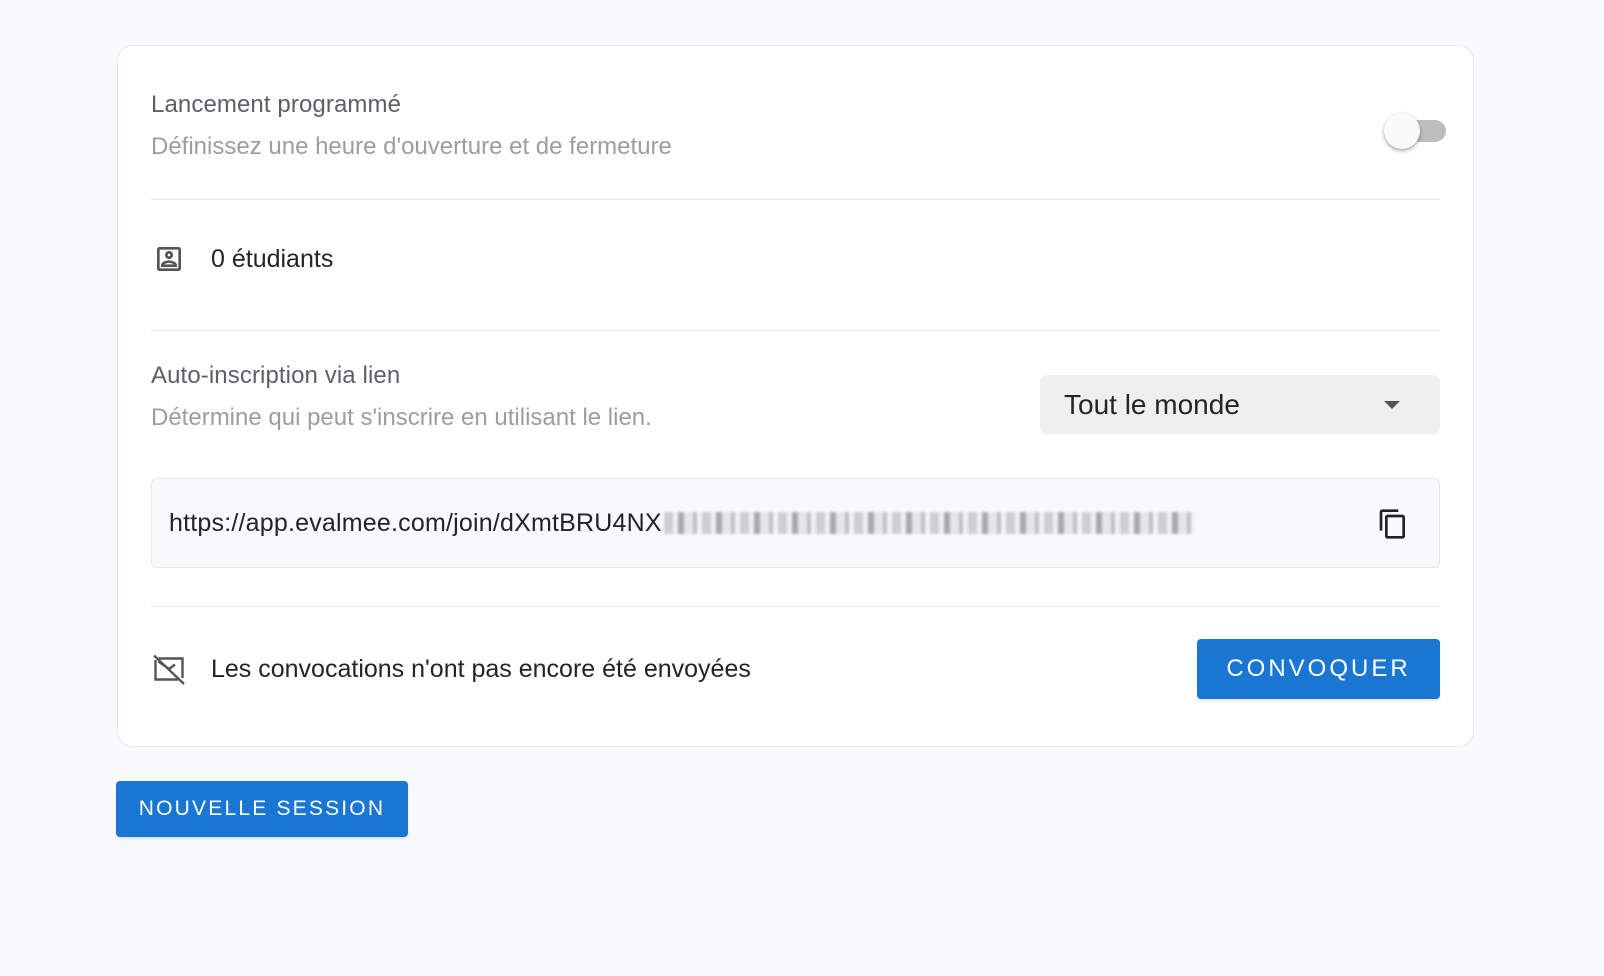  What do you see at coordinates (1152, 404) in the screenshot?
I see `enrollment-audience-value: Tout le monde` at bounding box center [1152, 404].